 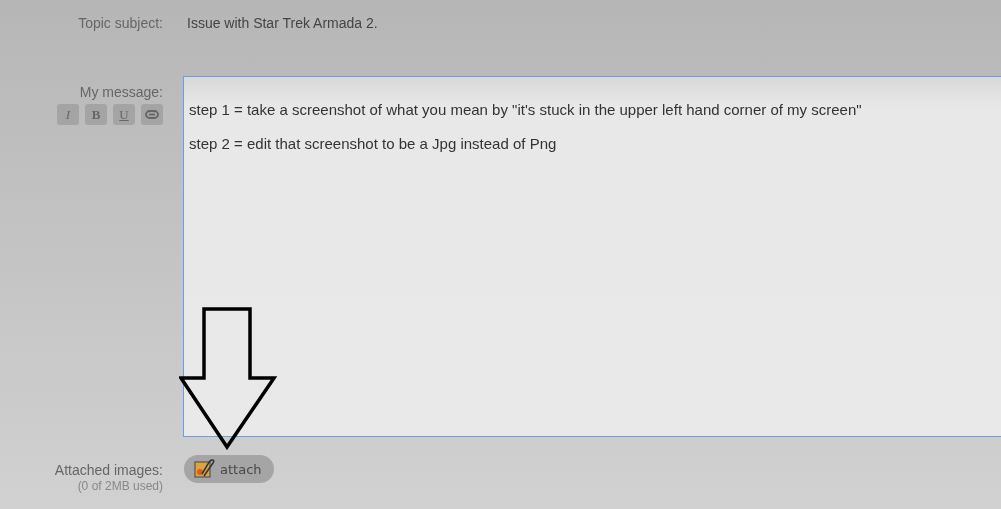 I want to click on underline-button: U, so click(x=124, y=114).